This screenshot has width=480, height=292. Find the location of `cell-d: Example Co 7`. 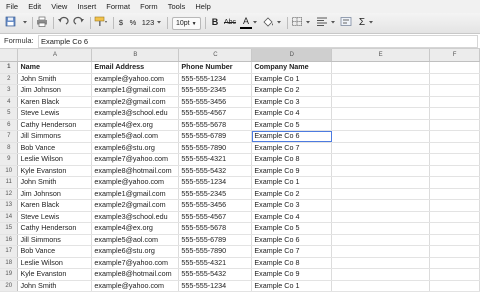

cell-d: Example Co 7 is located at coordinates (292, 251).